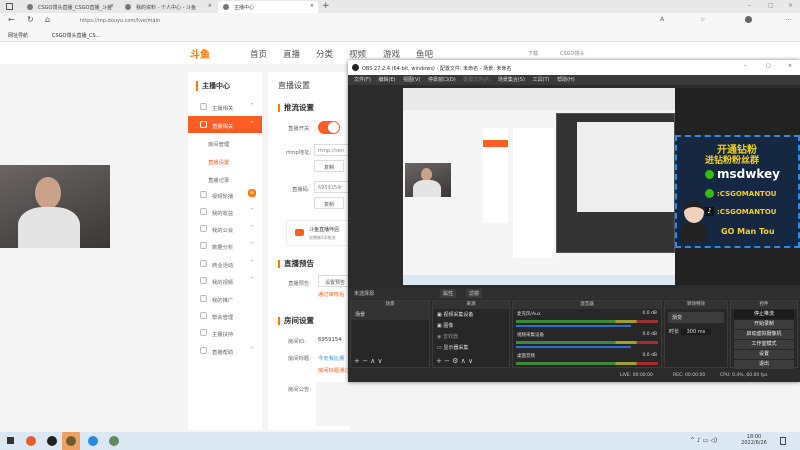  I want to click on obs-maximize-button: ▢, so click(768, 66).